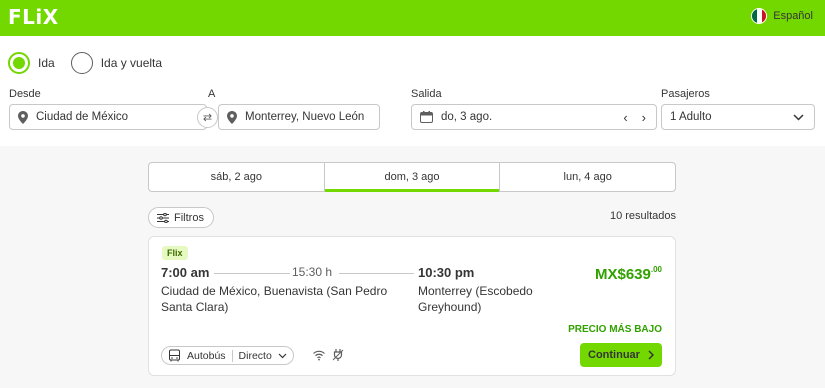 The width and height of the screenshot is (825, 388). I want to click on continue-label: Continuar, so click(614, 355).